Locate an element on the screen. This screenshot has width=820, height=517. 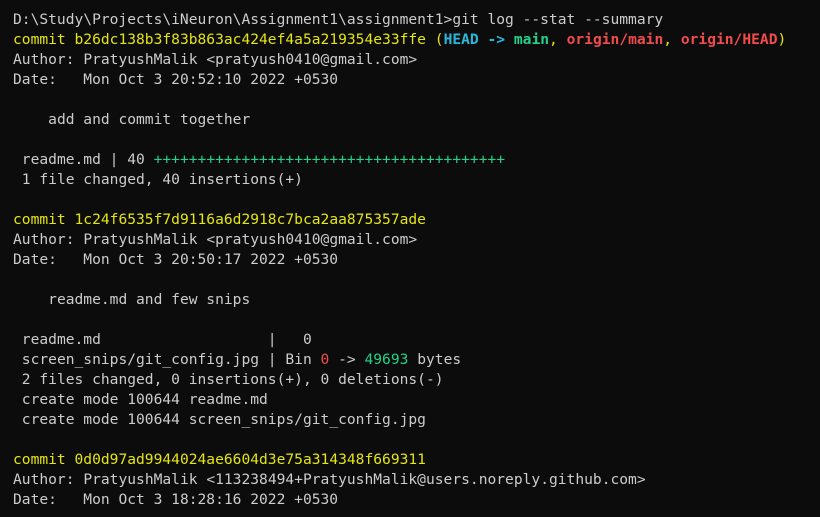
stat-file: screen_snips/git_config.jpg | Bin is located at coordinates (171, 359).